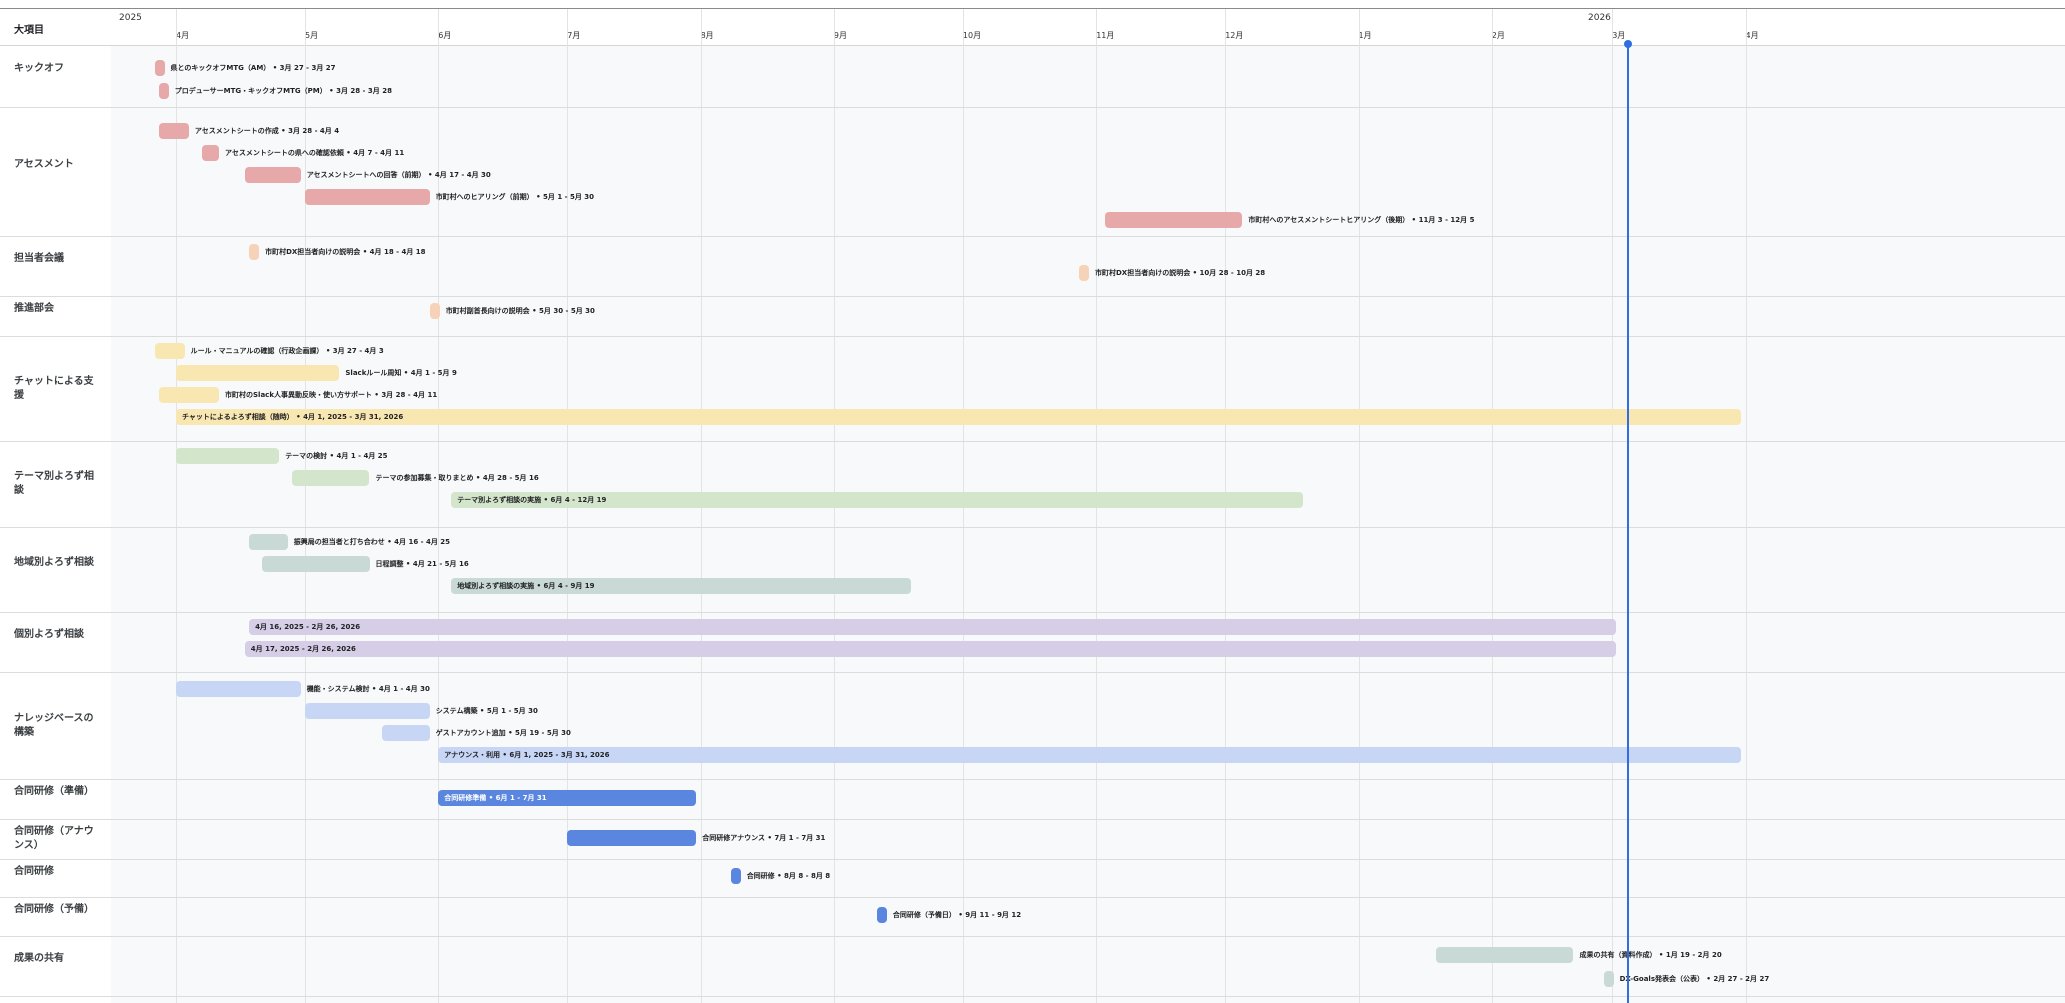 This screenshot has width=2065, height=1003. I want to click on month-label: 8月, so click(707, 35).